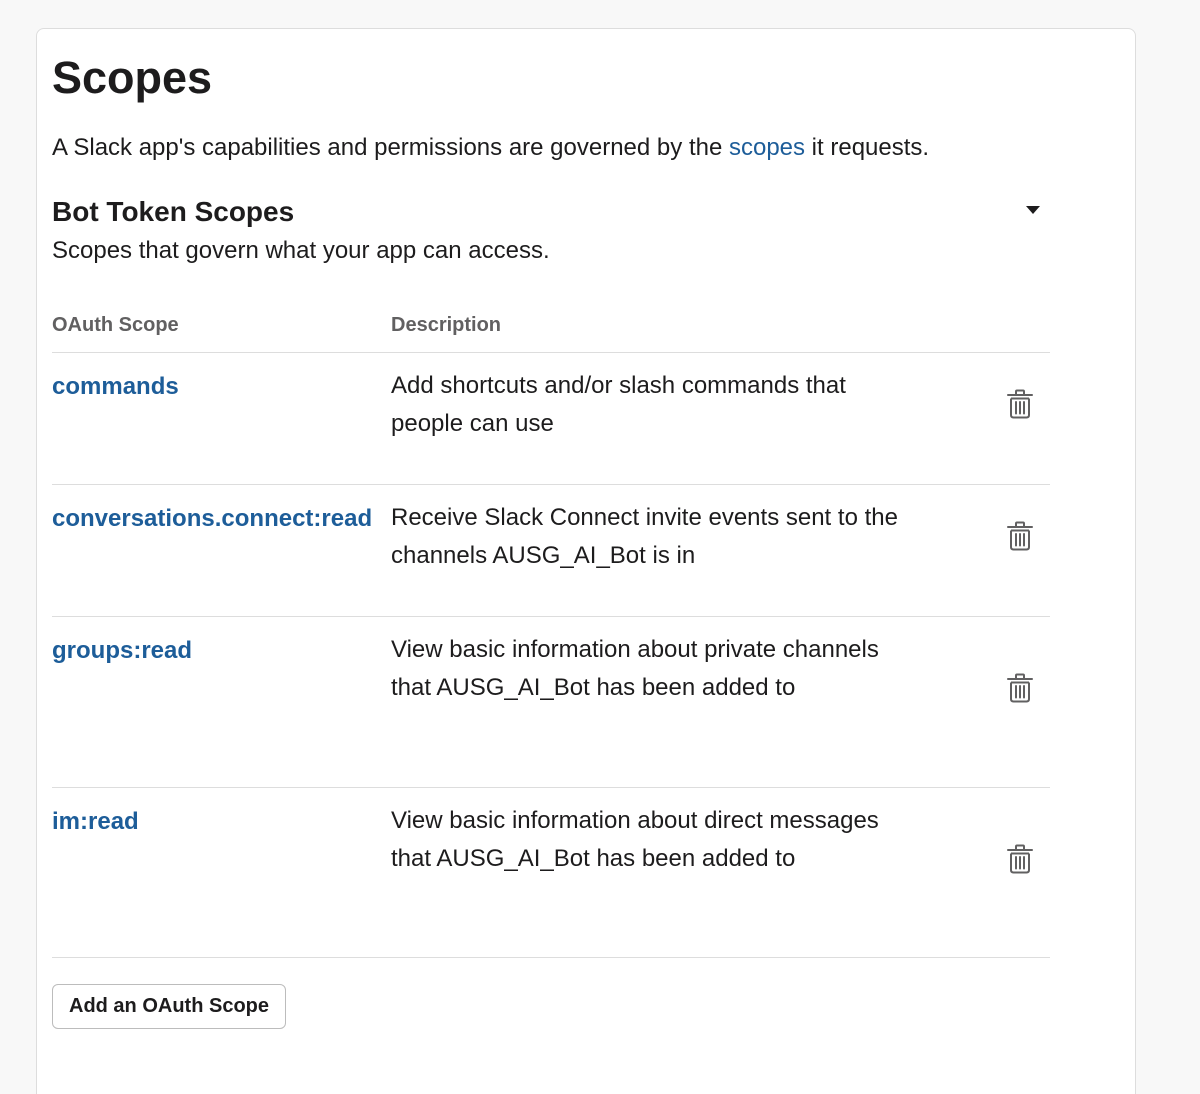 The width and height of the screenshot is (1200, 1094). What do you see at coordinates (115, 325) in the screenshot?
I see `column-header-oauth-scope: OAuth Scope` at bounding box center [115, 325].